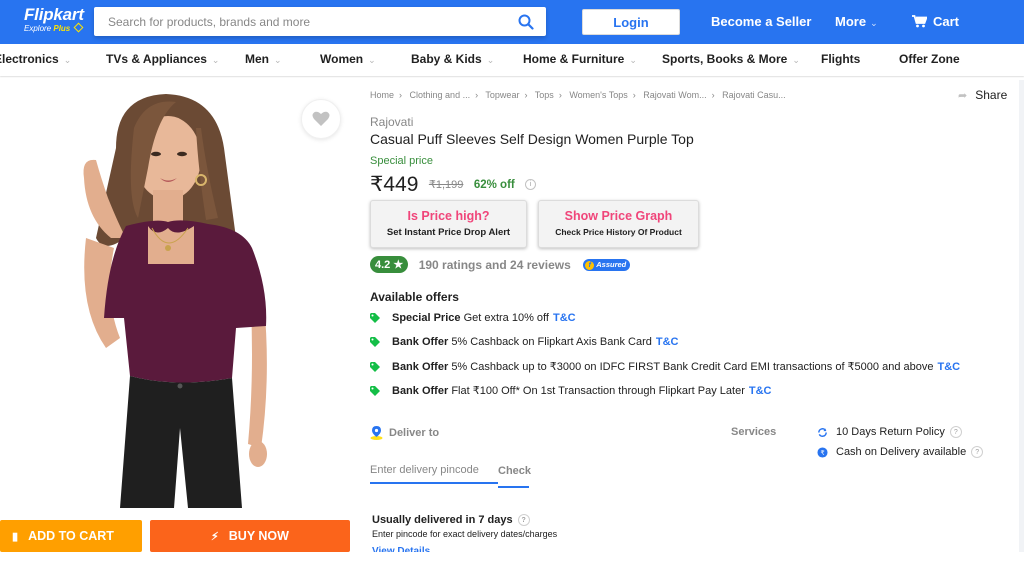  I want to click on category-electronics: Electronics ⌄, so click(35, 59).